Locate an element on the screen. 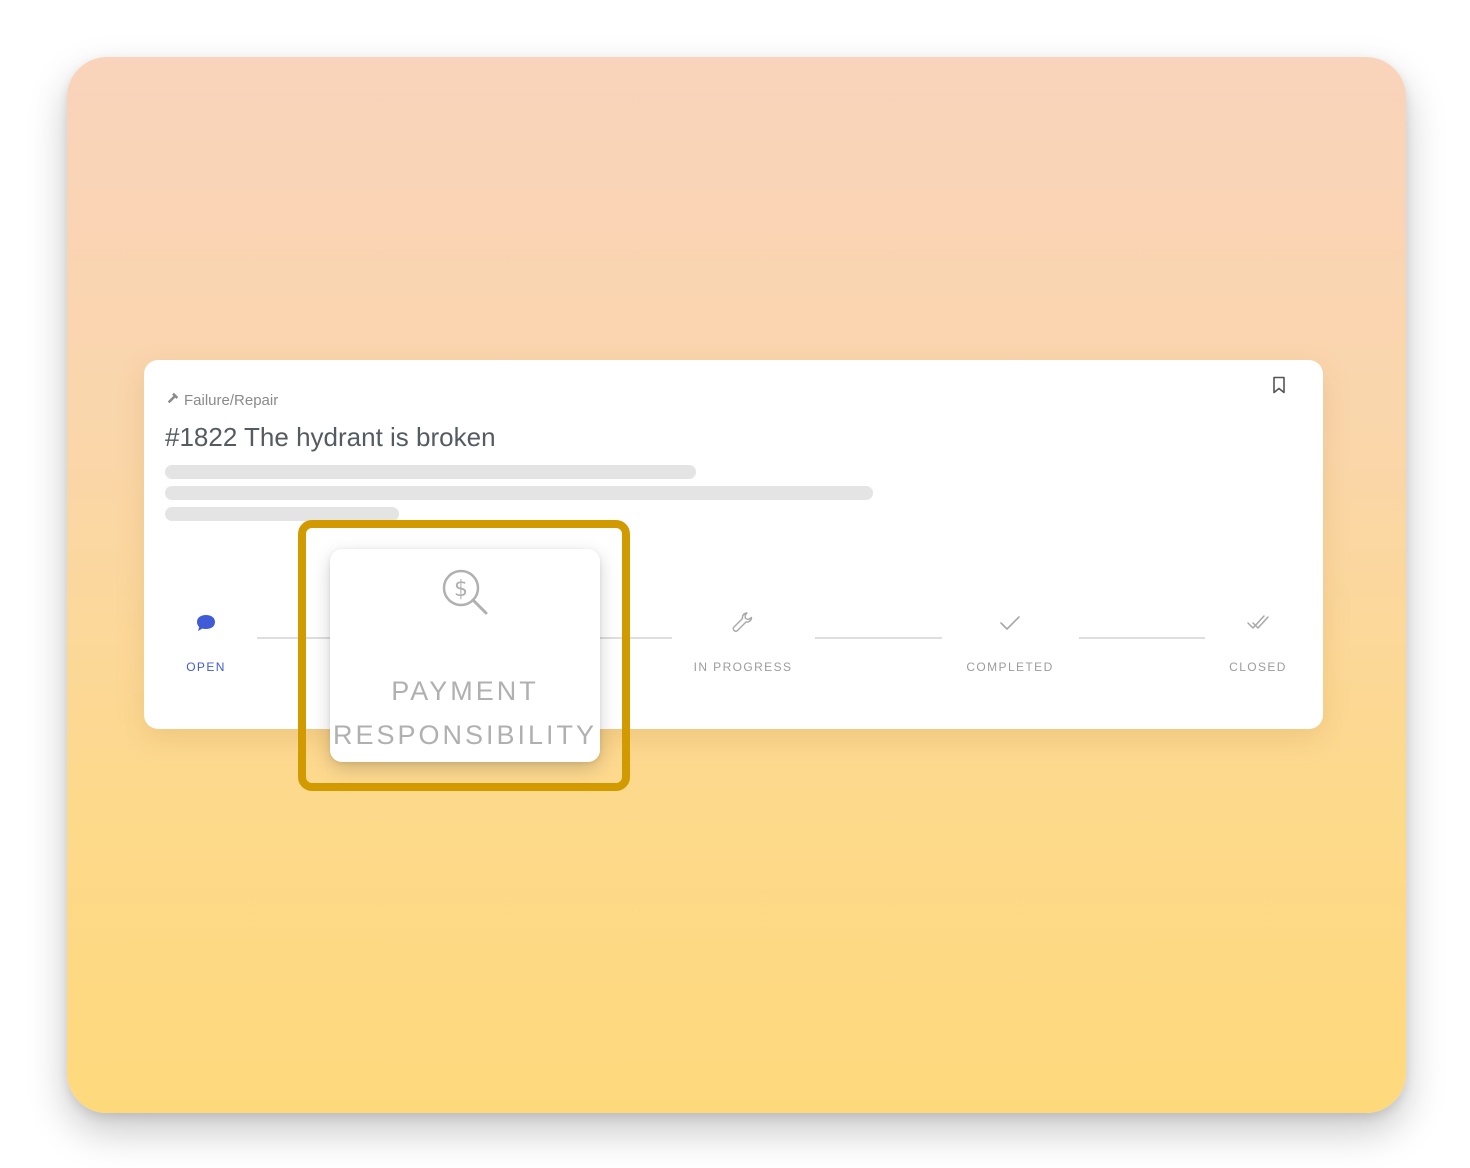  step-open: OPEN is located at coordinates (206, 642).